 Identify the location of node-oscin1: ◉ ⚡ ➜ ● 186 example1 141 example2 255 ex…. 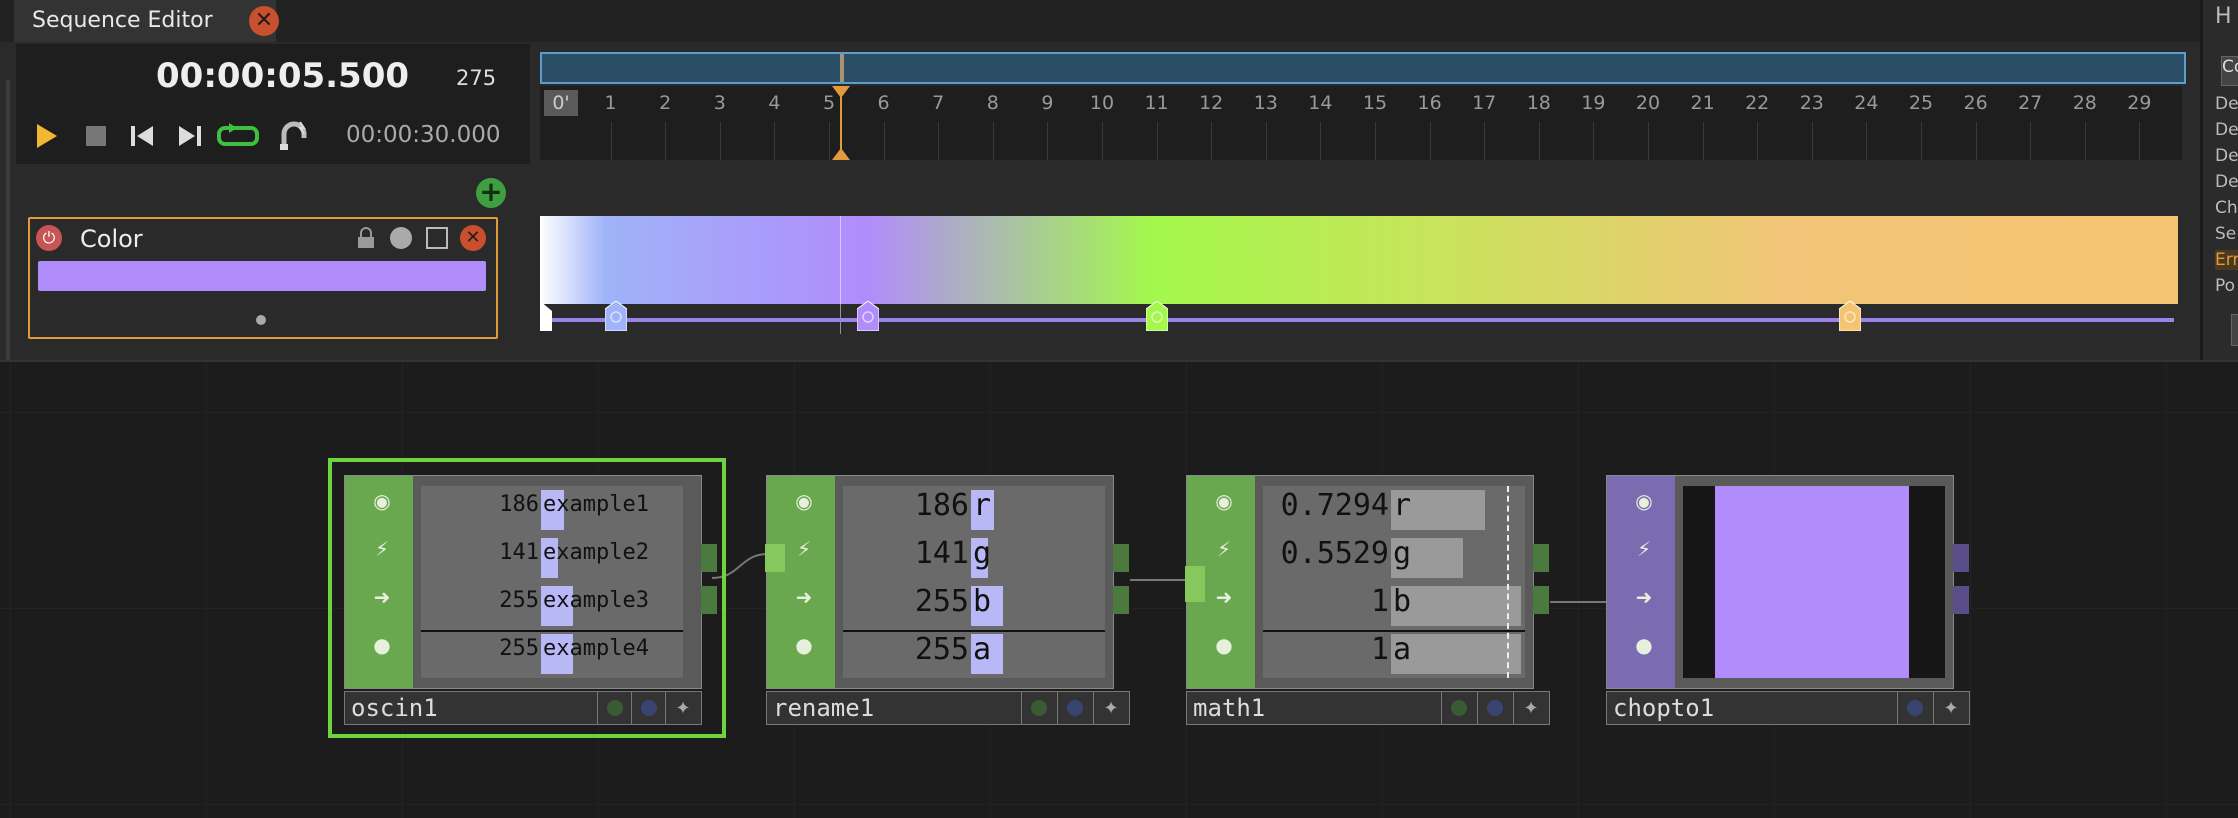
(528, 598).